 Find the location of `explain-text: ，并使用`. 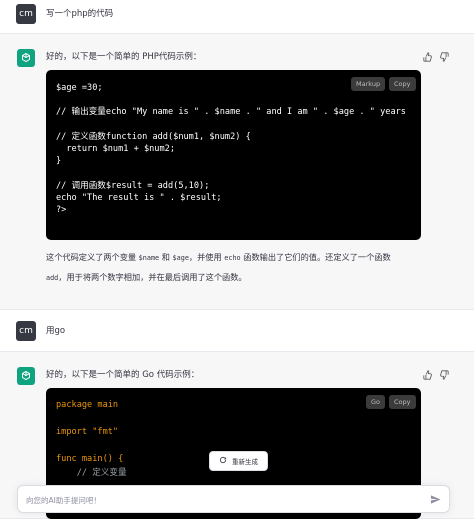

explain-text: ，并使用 is located at coordinates (206, 257).